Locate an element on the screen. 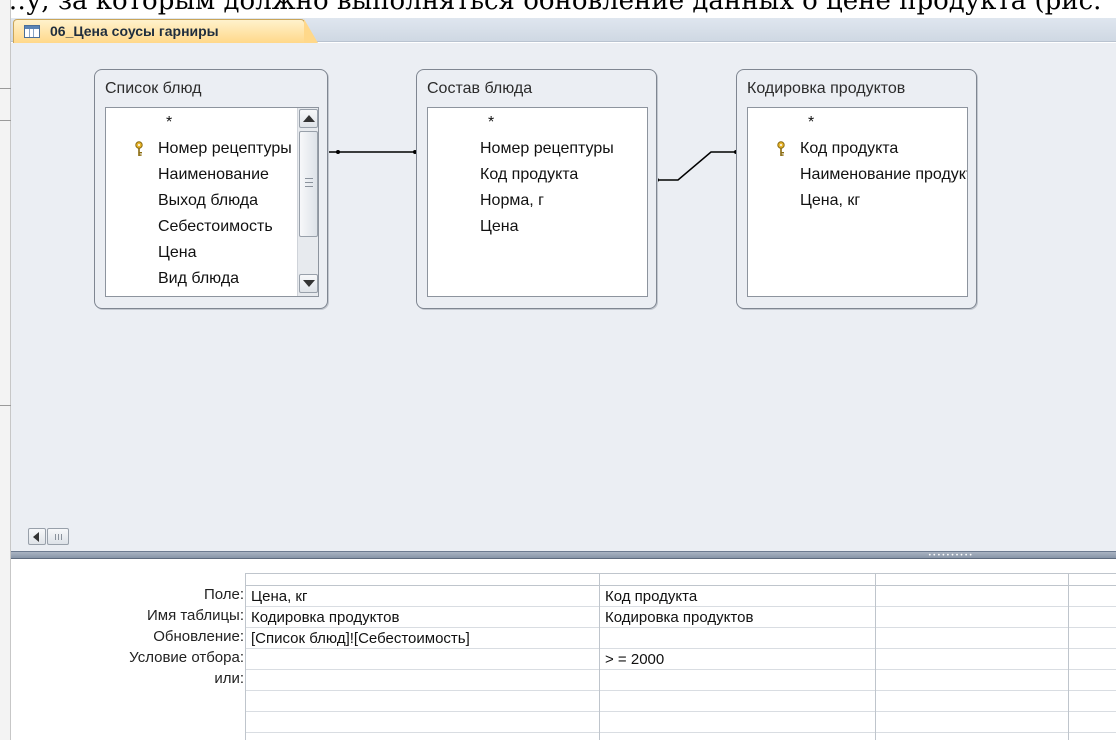 The width and height of the screenshot is (1116, 740). pane-splitter: •••••••••• is located at coordinates (563, 555).